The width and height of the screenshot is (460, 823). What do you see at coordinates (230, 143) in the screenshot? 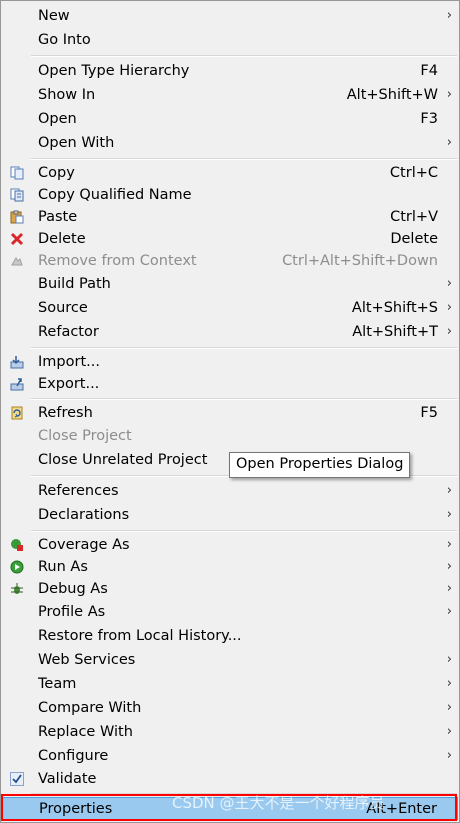
I see `menu-item-open-with: Open With ›` at bounding box center [230, 143].